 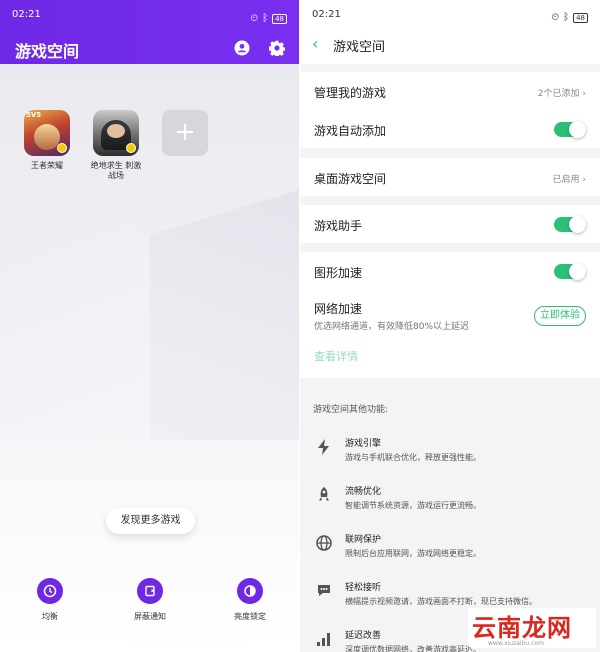 What do you see at coordinates (570, 271) in the screenshot?
I see `graphics-toggle` at bounding box center [570, 271].